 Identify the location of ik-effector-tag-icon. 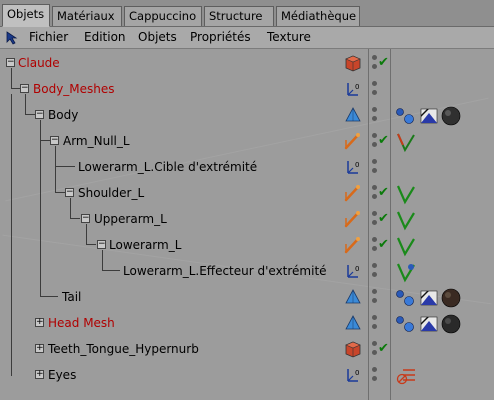
(407, 272).